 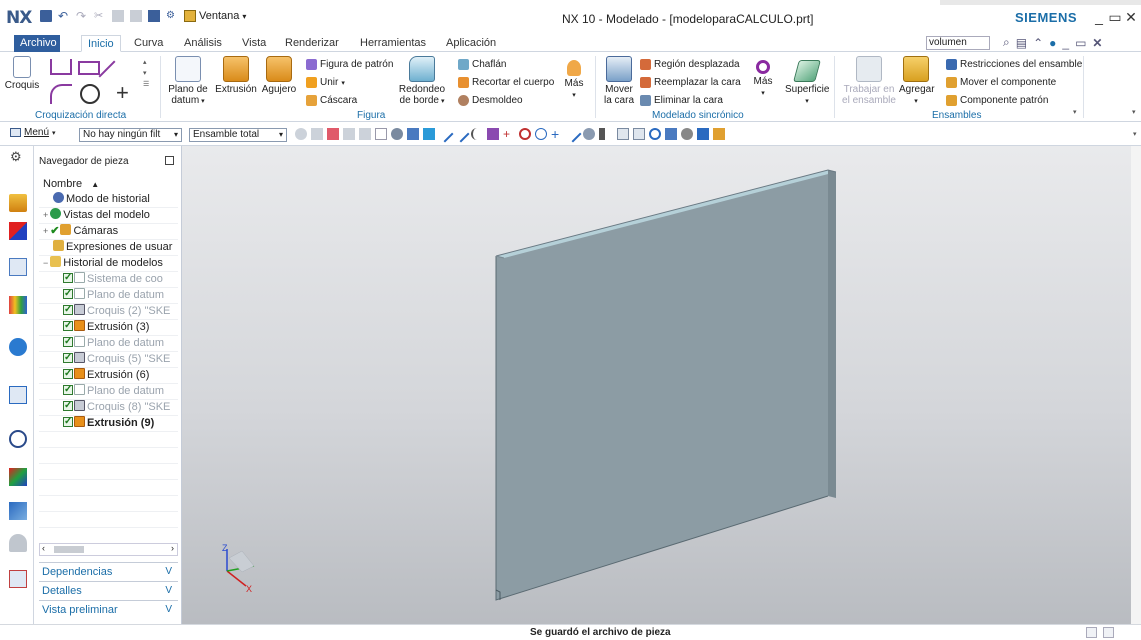 What do you see at coordinates (18, 439) in the screenshot?
I see `clock-icon` at bounding box center [18, 439].